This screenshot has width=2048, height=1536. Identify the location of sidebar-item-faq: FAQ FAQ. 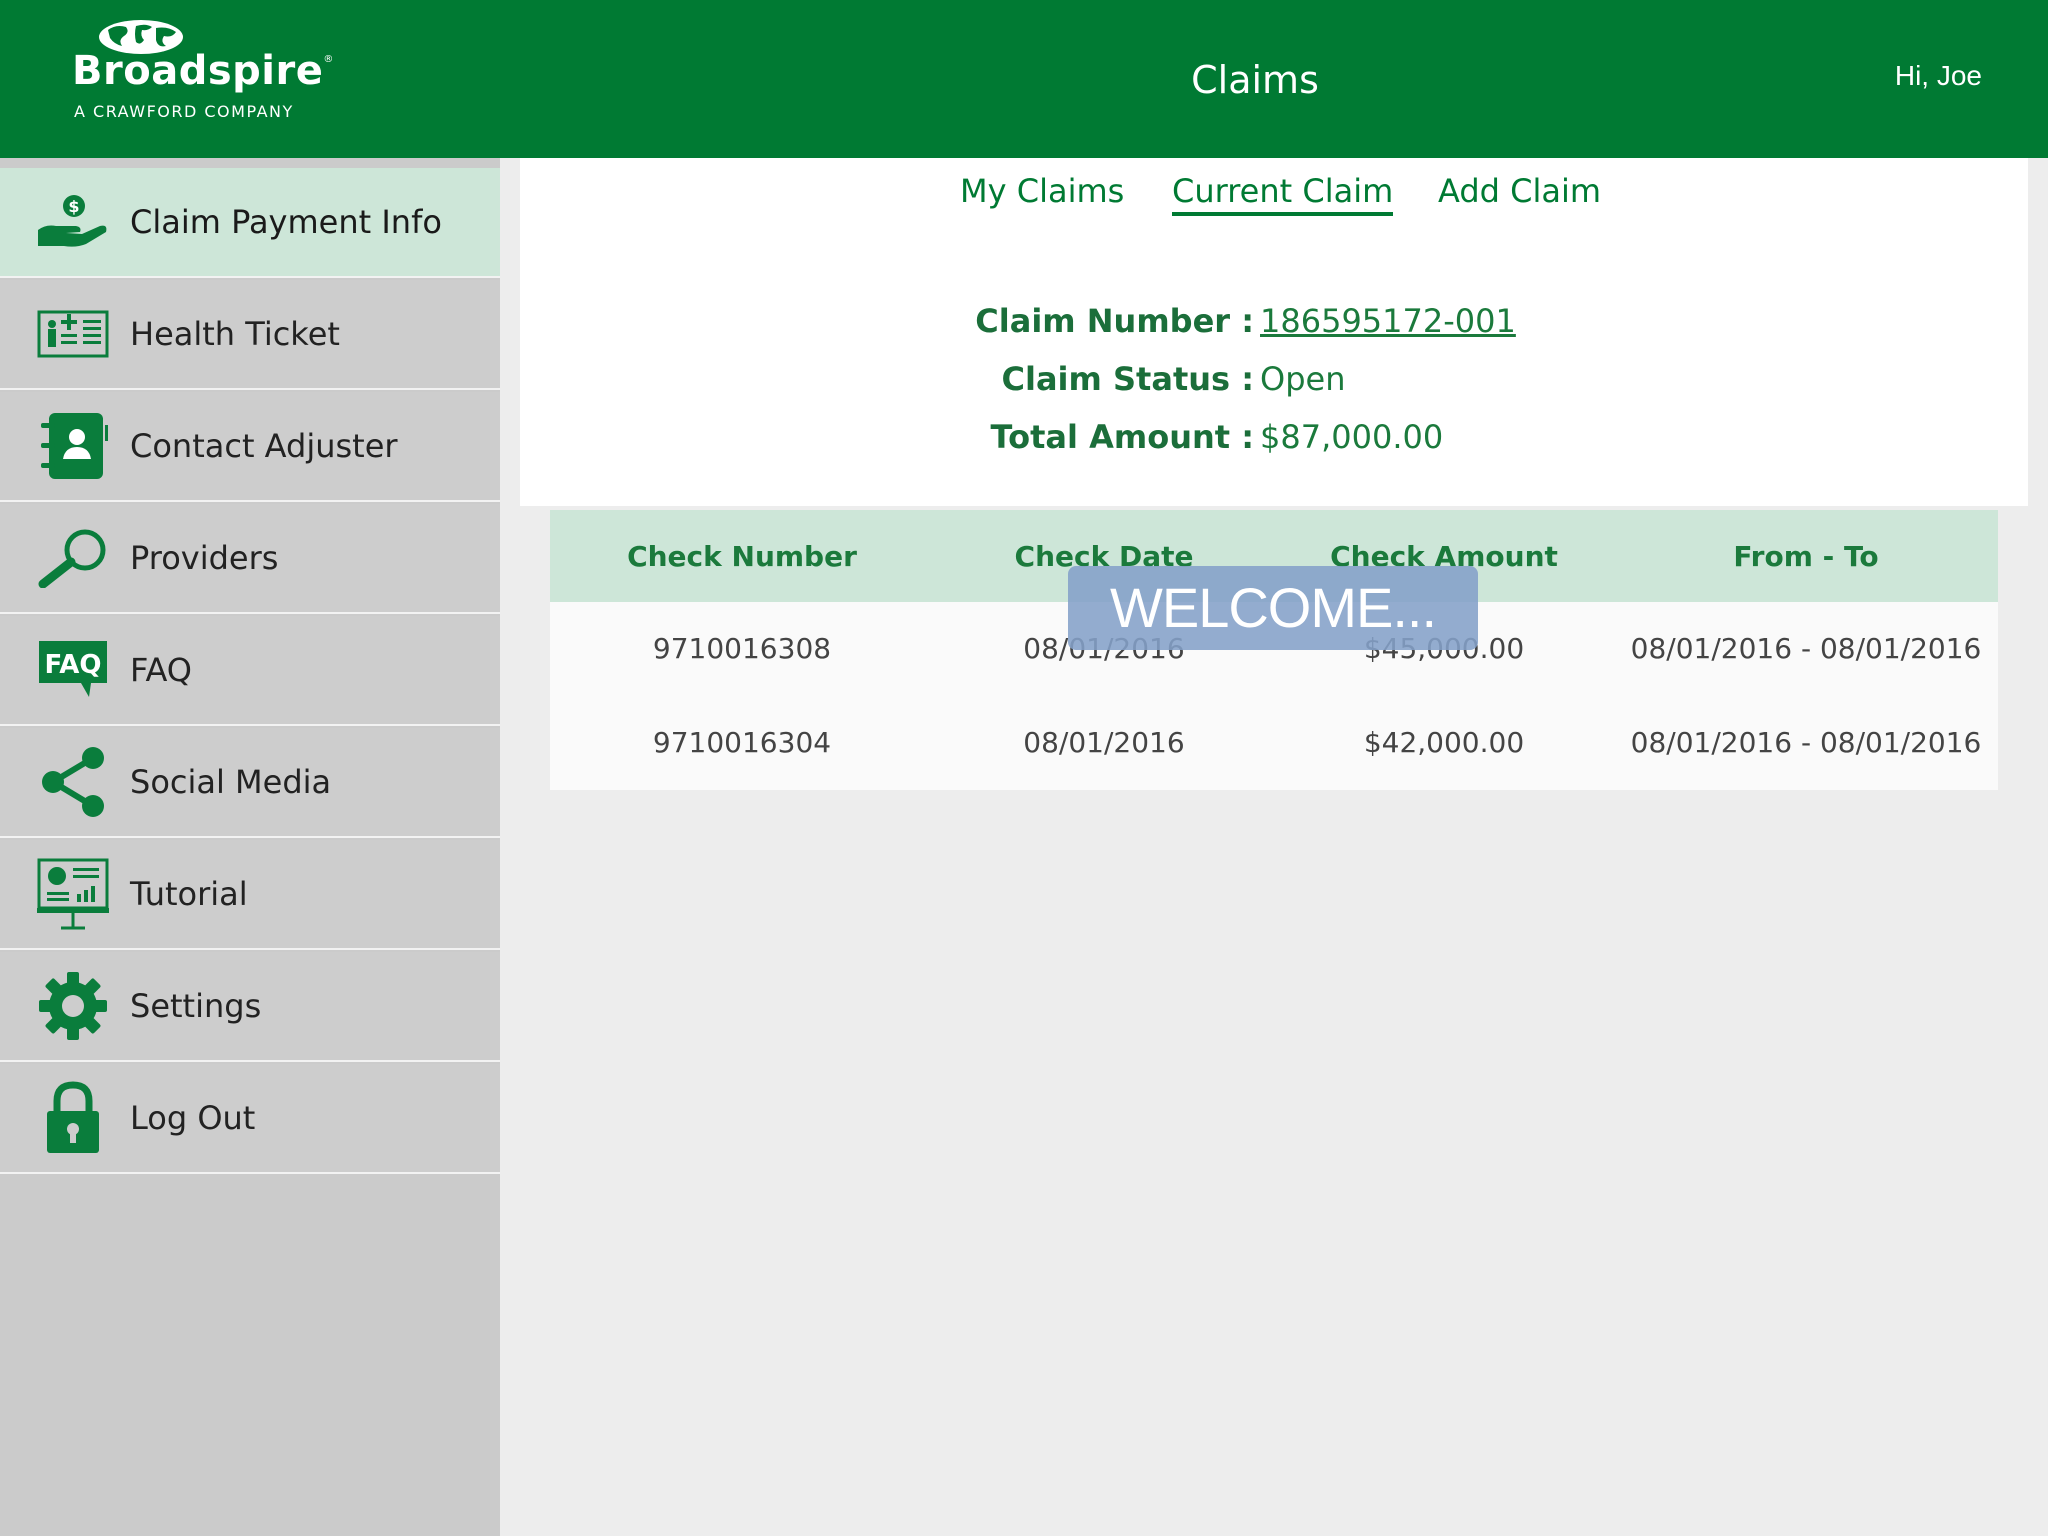
(250, 671).